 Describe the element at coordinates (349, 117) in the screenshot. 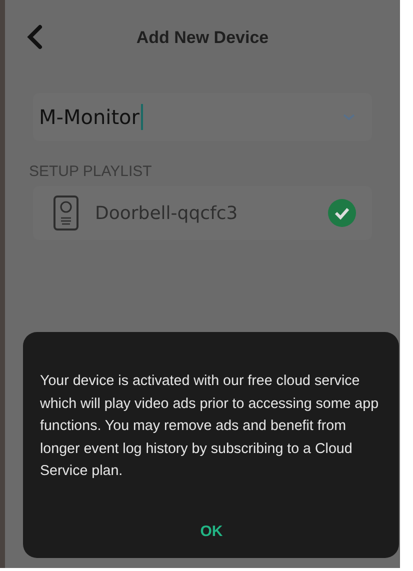

I see `chevron-down-icon` at that location.